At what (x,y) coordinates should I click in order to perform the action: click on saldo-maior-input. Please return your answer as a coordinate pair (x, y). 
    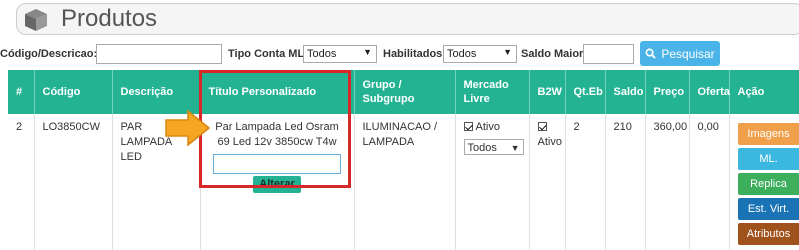
    Looking at the image, I should click on (608, 54).